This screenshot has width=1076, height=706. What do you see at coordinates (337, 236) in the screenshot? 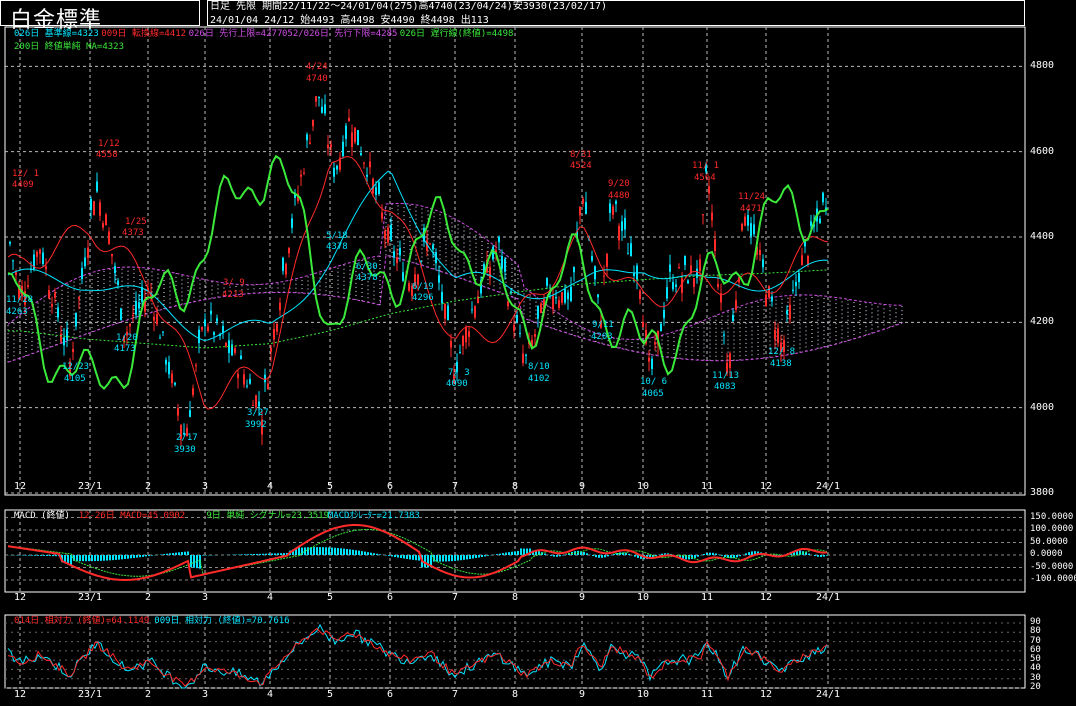
I see `annotation-label: 5/18` at bounding box center [337, 236].